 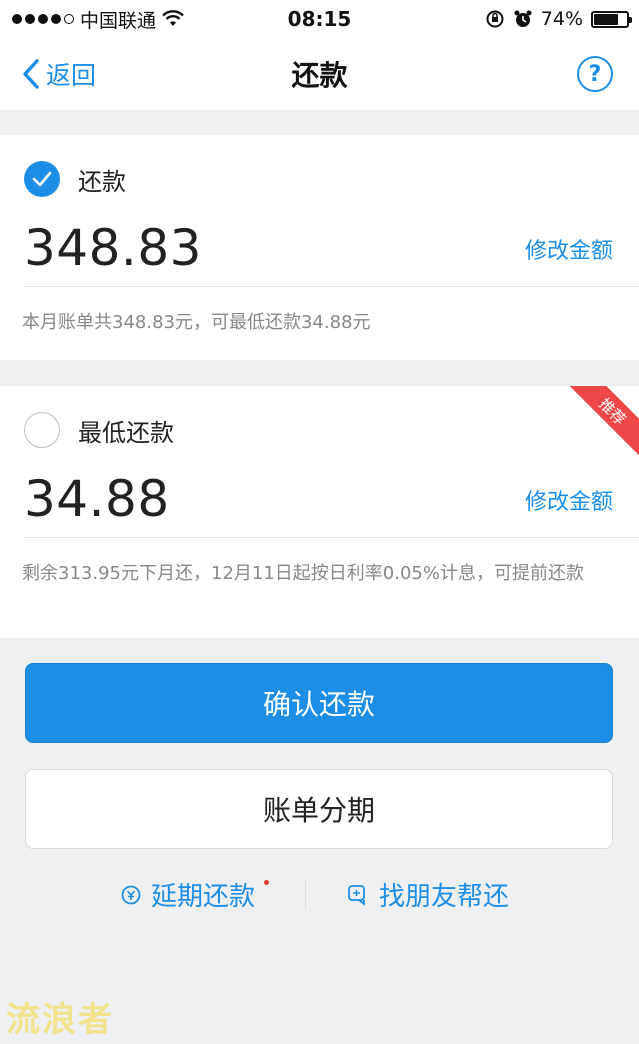 What do you see at coordinates (102, 181) in the screenshot?
I see `full-payment-label: 还款` at bounding box center [102, 181].